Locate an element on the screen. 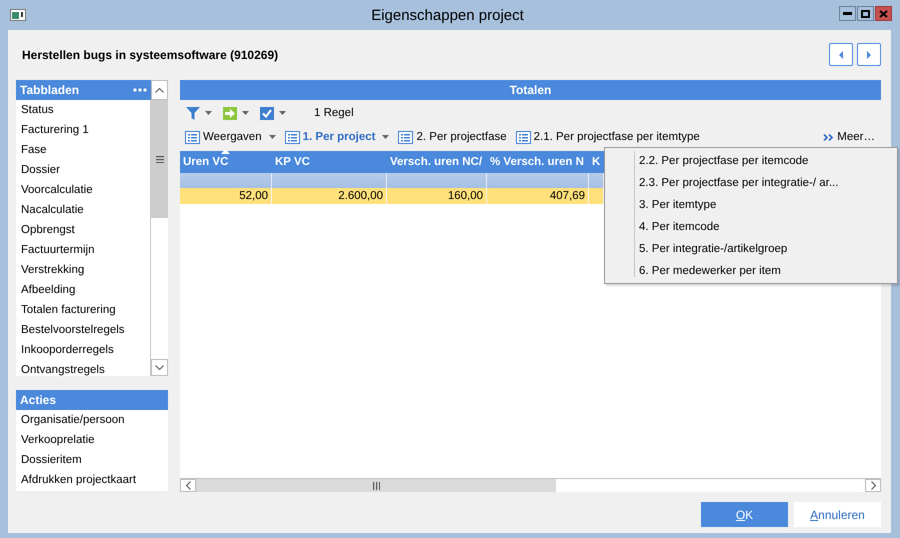  minimize-button is located at coordinates (847, 13).